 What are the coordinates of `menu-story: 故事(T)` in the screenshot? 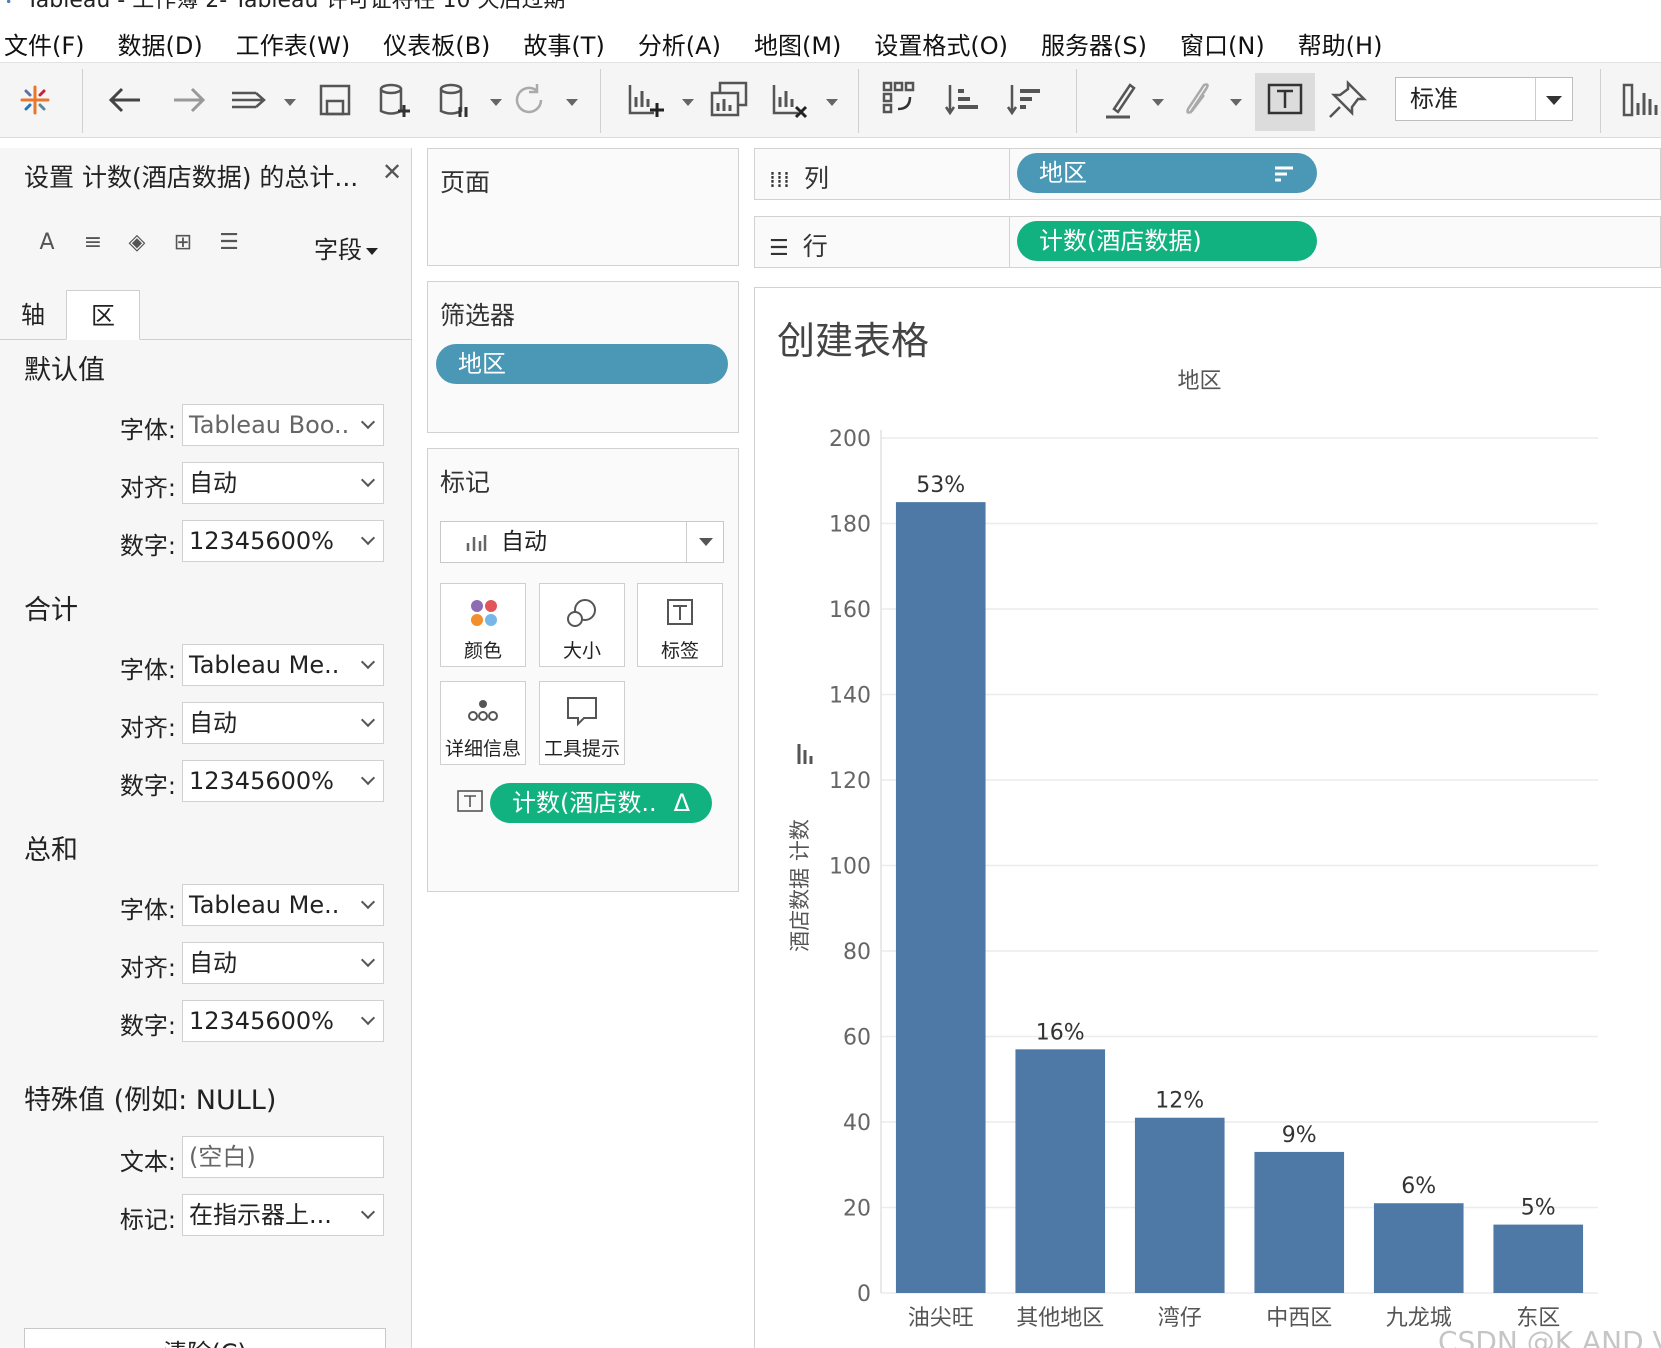 It's located at (563, 43).